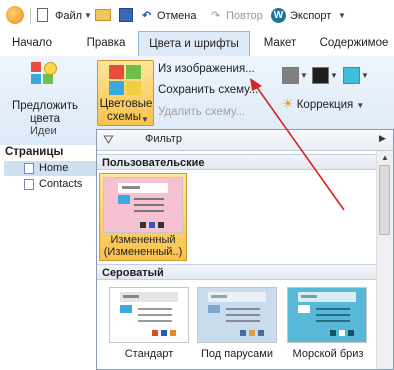  Describe the element at coordinates (236, 162) in the screenshot. I see `section-header-custom: Пользовательские` at that location.